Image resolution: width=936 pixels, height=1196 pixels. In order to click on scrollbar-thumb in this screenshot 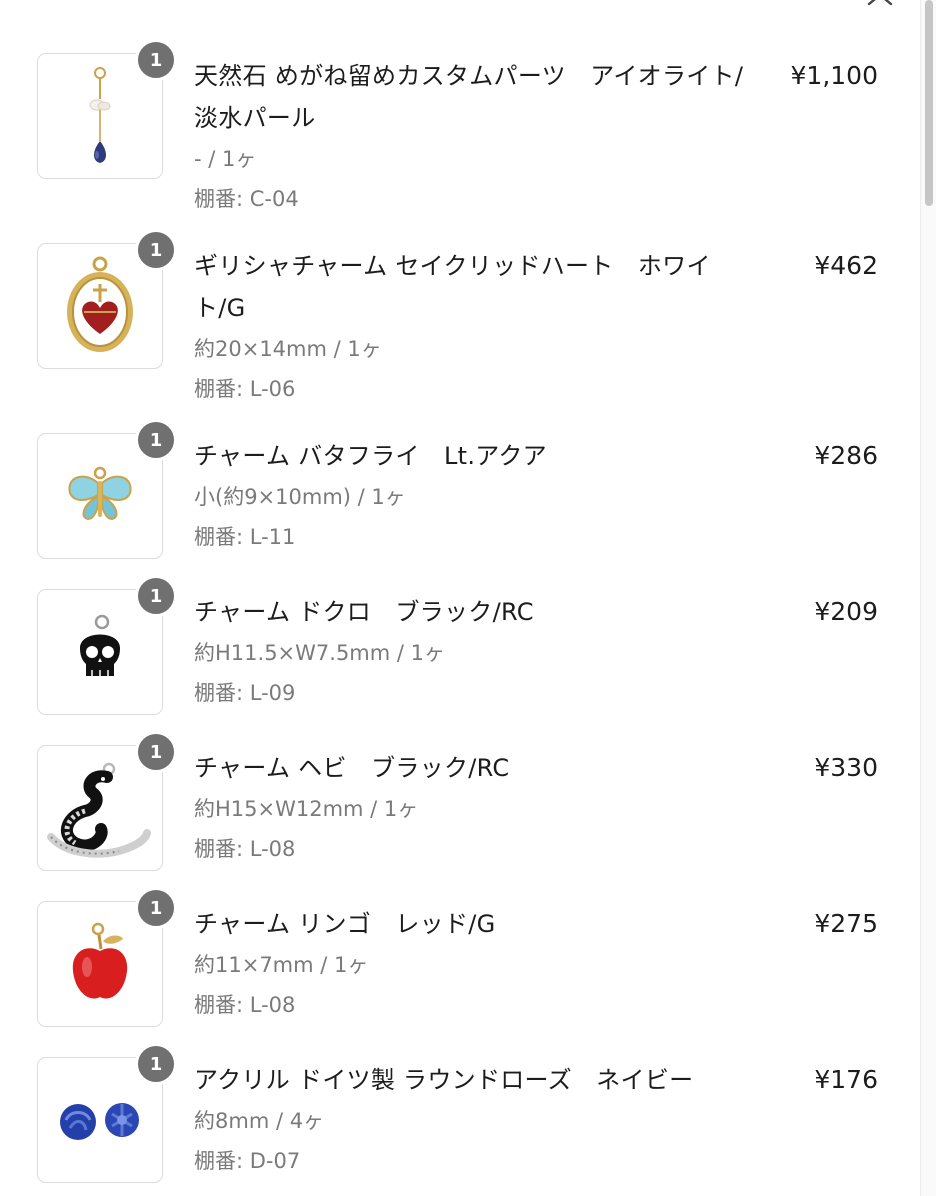, I will do `click(929, 103)`.